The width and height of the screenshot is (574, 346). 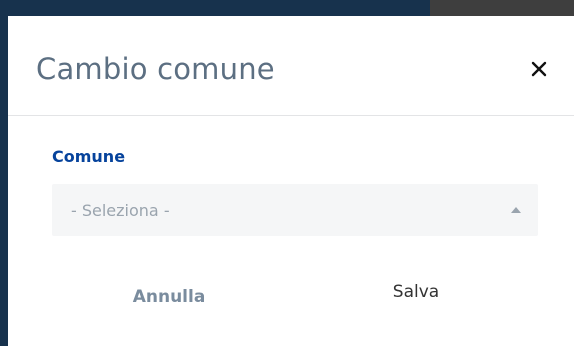 What do you see at coordinates (502, 8) in the screenshot?
I see `page-backdrop-header-right` at bounding box center [502, 8].